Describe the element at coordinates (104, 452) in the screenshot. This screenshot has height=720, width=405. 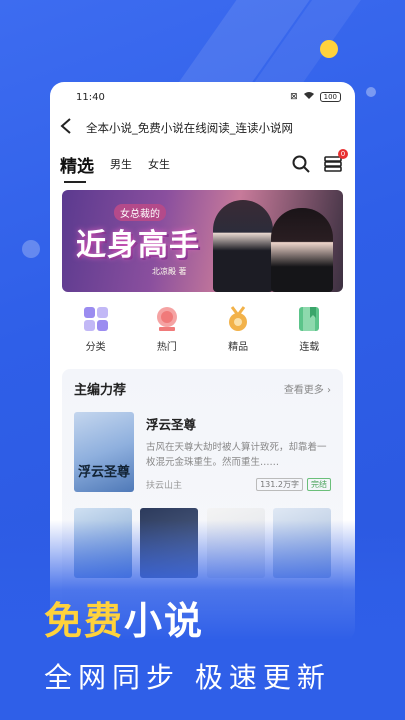
I see `book-cover: 浮云圣尊` at that location.